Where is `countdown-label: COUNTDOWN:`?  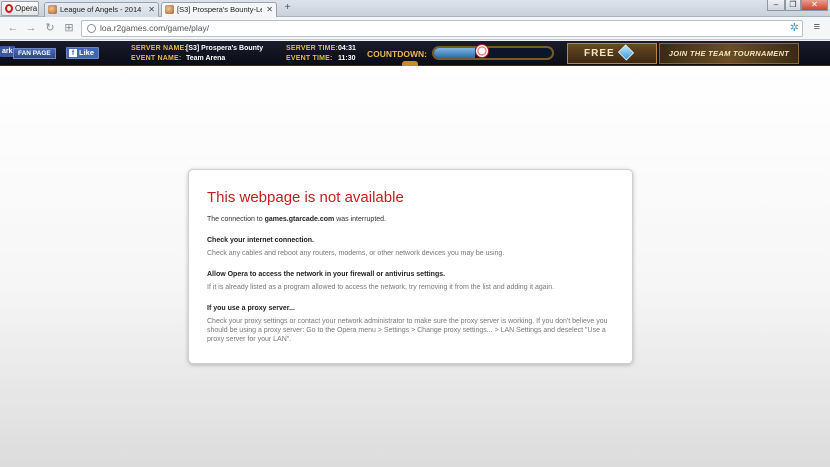
countdown-label: COUNTDOWN: is located at coordinates (397, 54).